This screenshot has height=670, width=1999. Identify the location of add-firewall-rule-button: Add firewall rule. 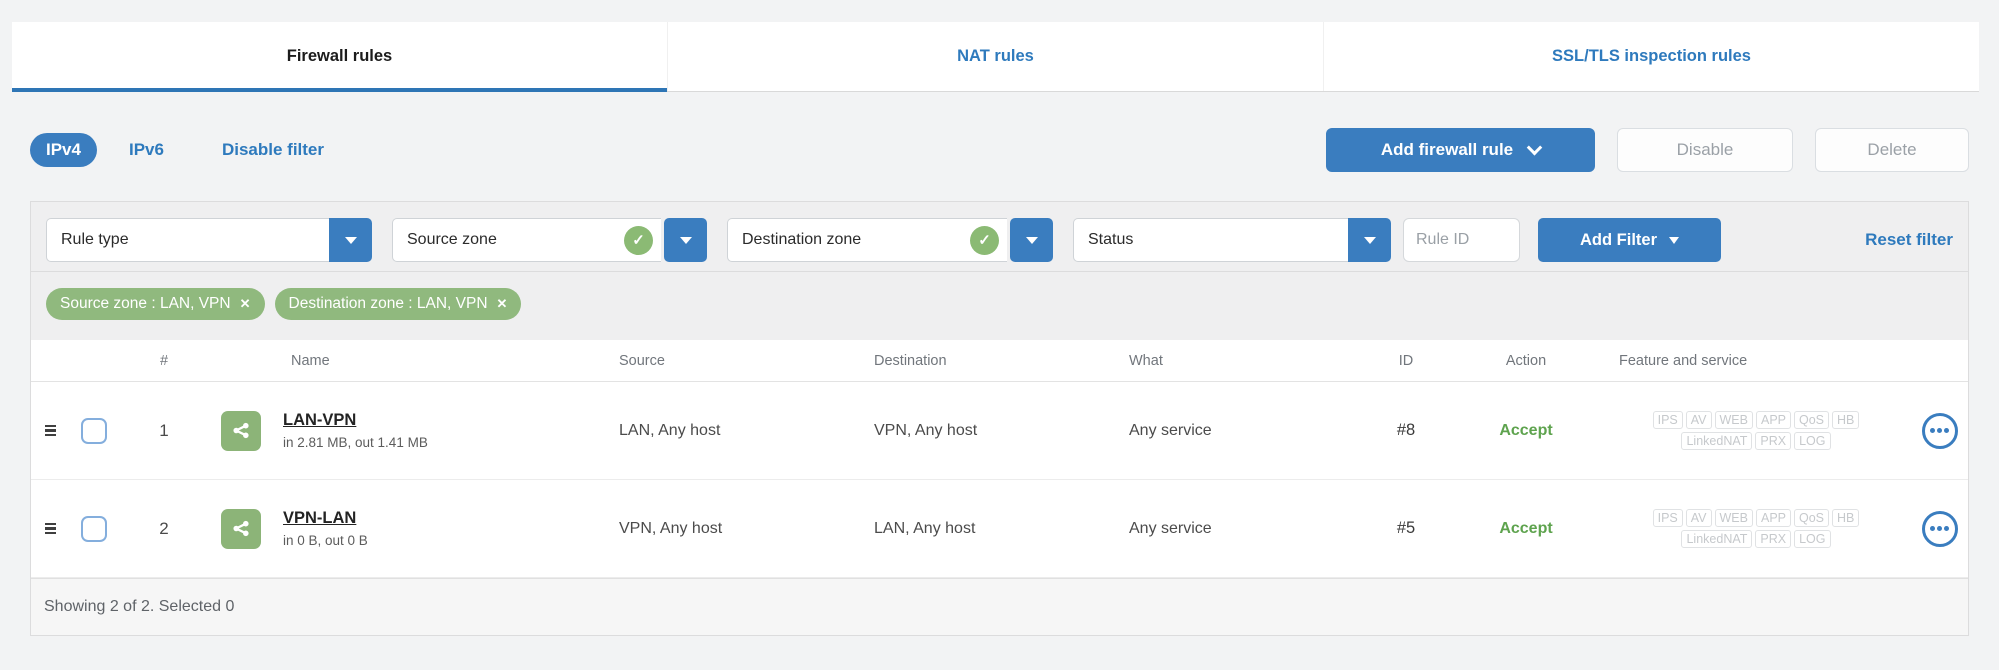
(1460, 150).